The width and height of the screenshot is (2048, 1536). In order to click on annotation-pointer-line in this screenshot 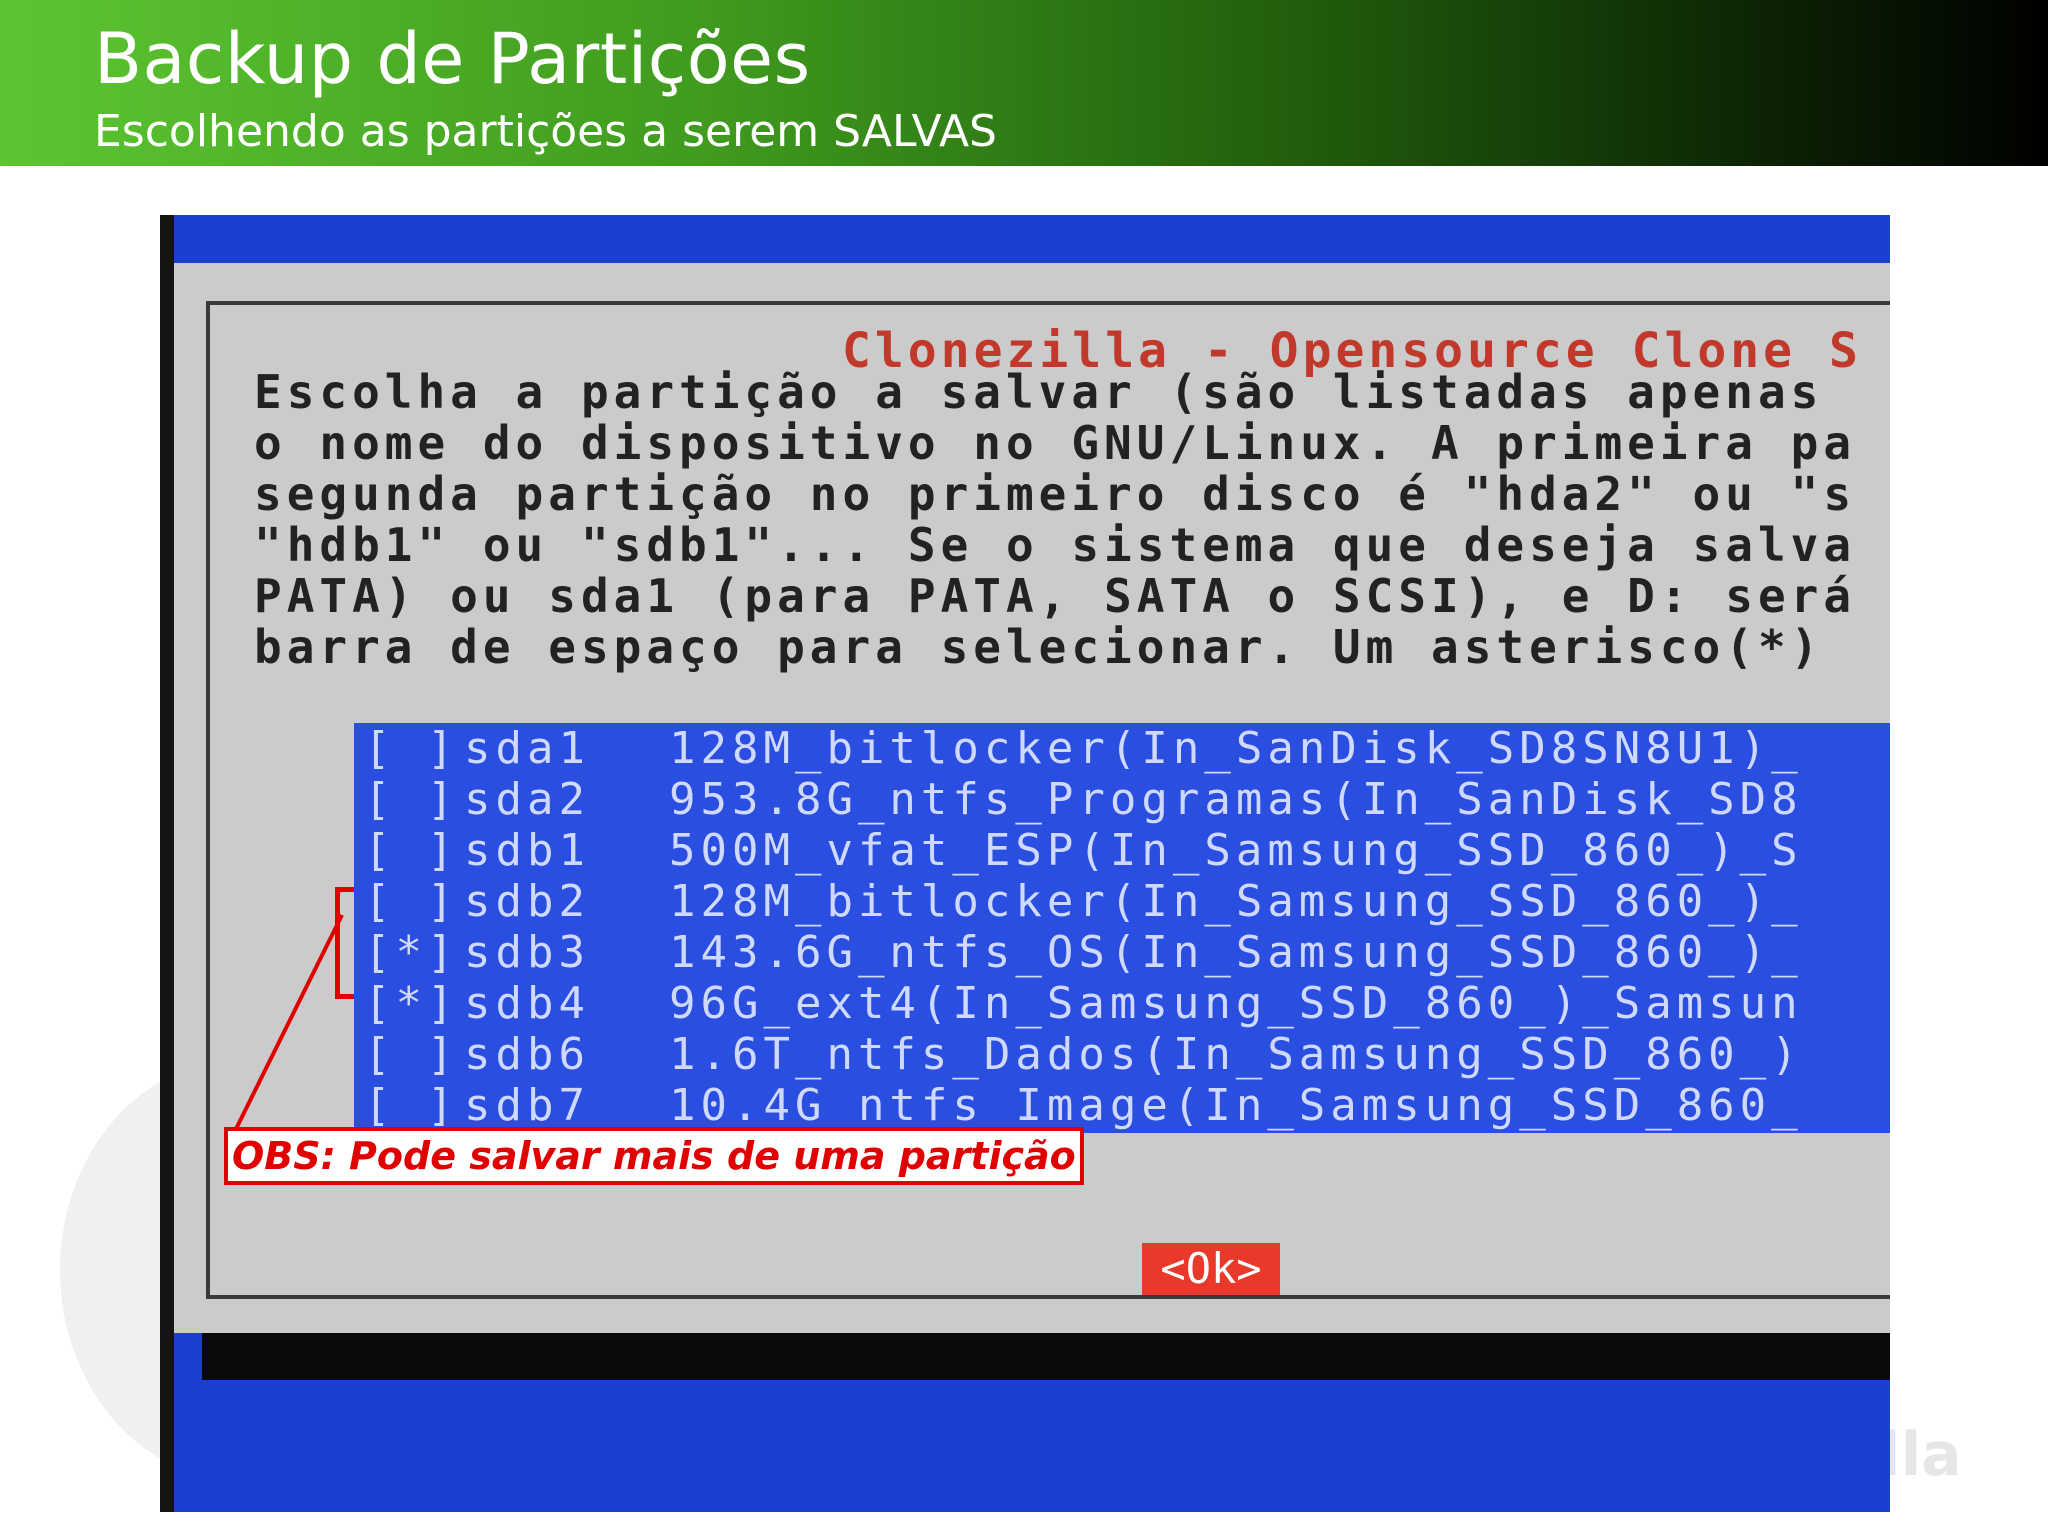, I will do `click(288, 1024)`.